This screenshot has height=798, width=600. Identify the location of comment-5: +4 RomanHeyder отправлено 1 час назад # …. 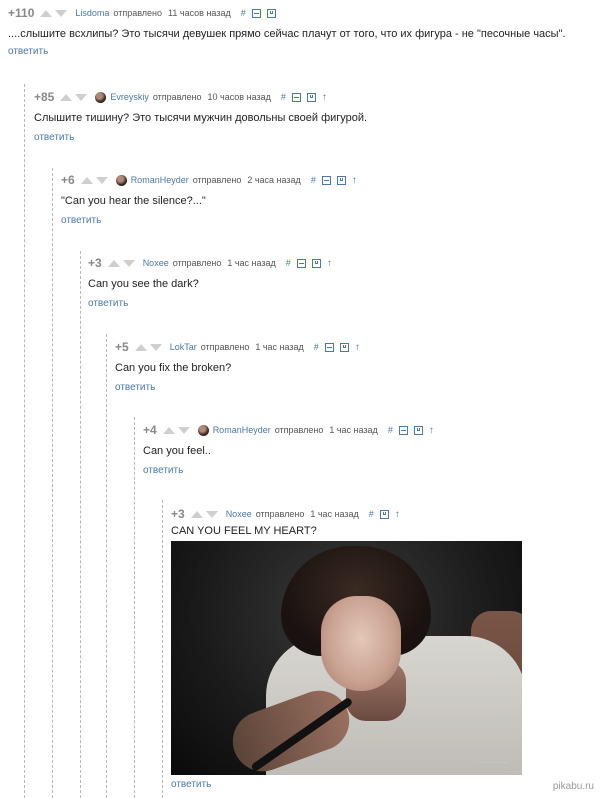
(363, 452).